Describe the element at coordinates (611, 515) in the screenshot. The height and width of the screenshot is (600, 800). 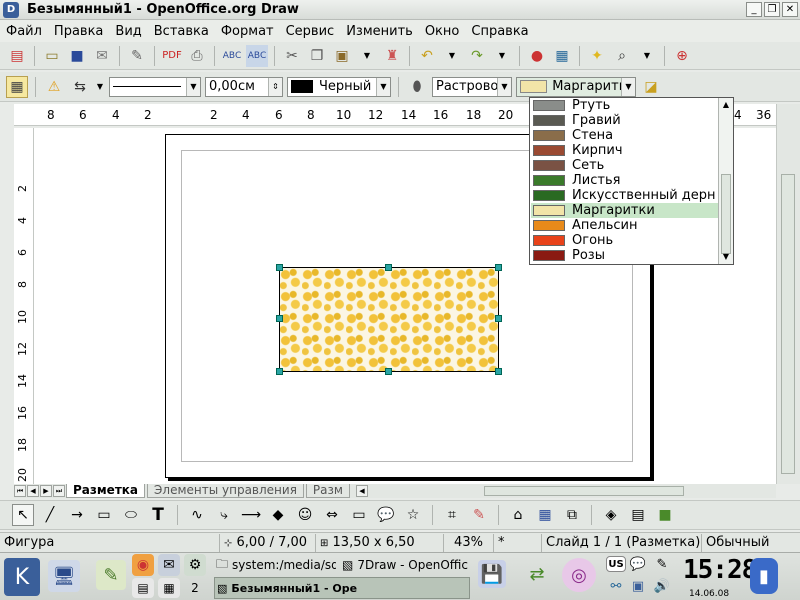
I see `align-icon: ◈` at that location.